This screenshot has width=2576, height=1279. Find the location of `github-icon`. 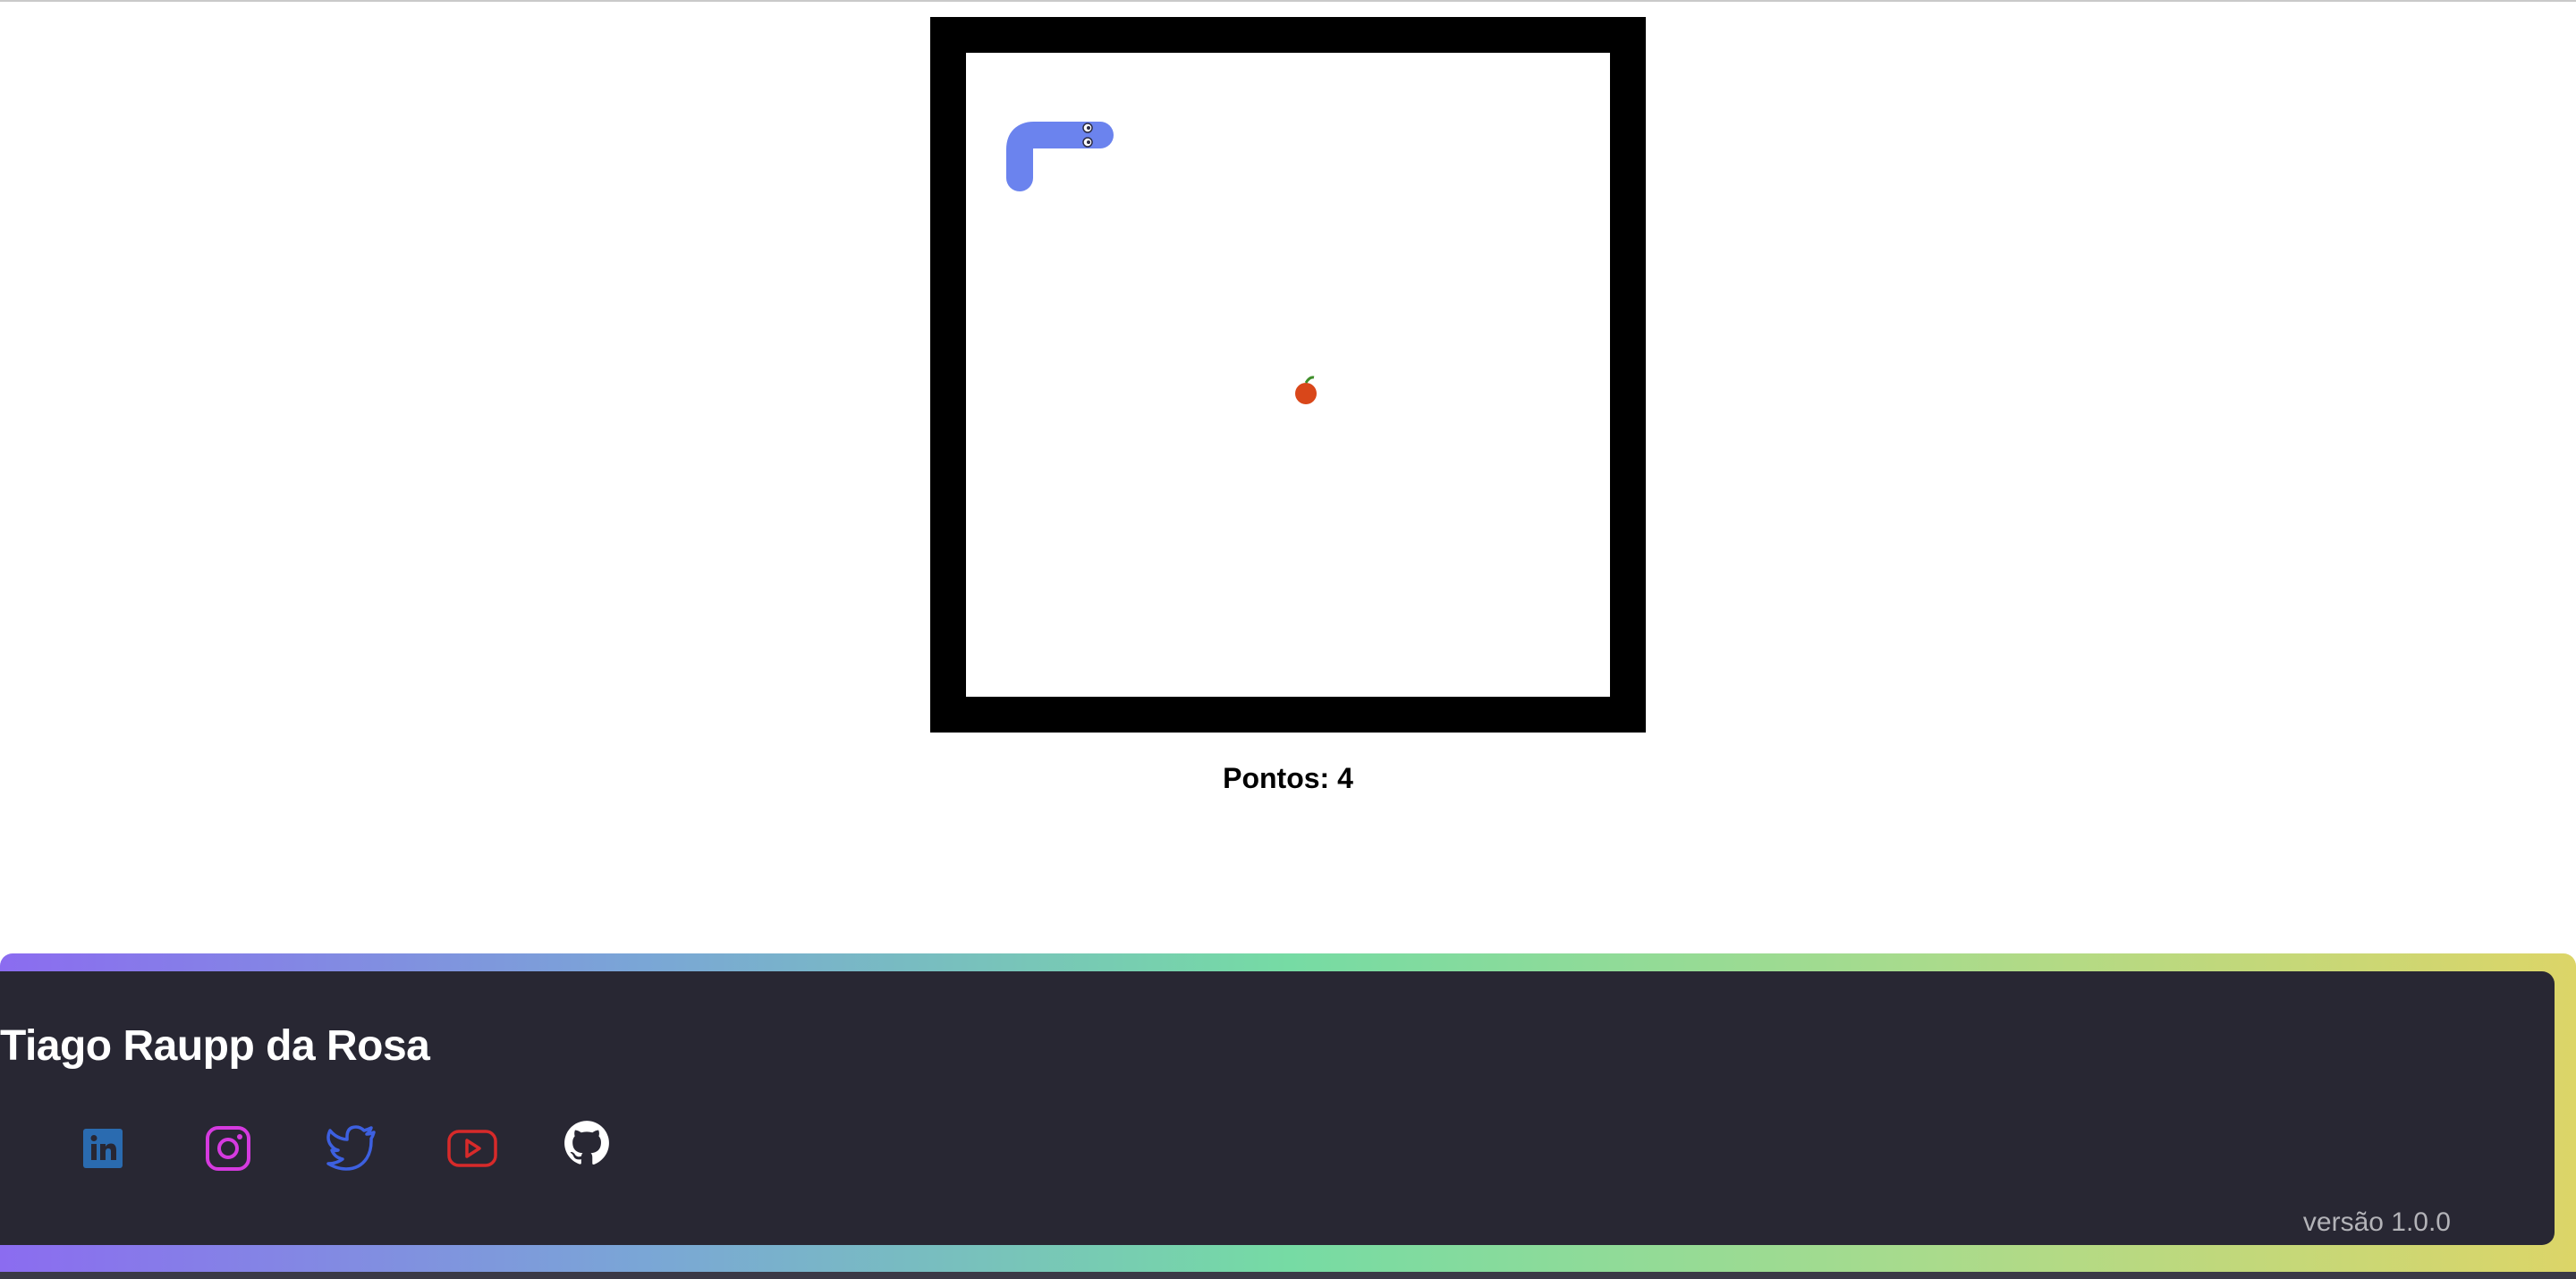

github-icon is located at coordinates (586, 1143).